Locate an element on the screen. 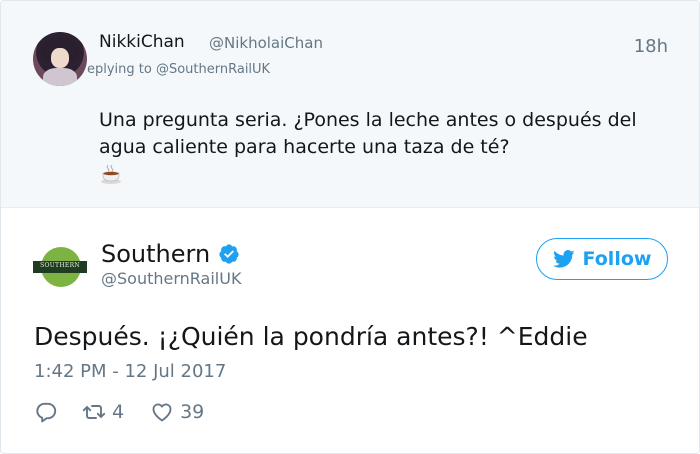 This screenshot has width=700, height=454. tweet-timestamp: 1:42 PM - 12 Jul 2017 is located at coordinates (130, 371).